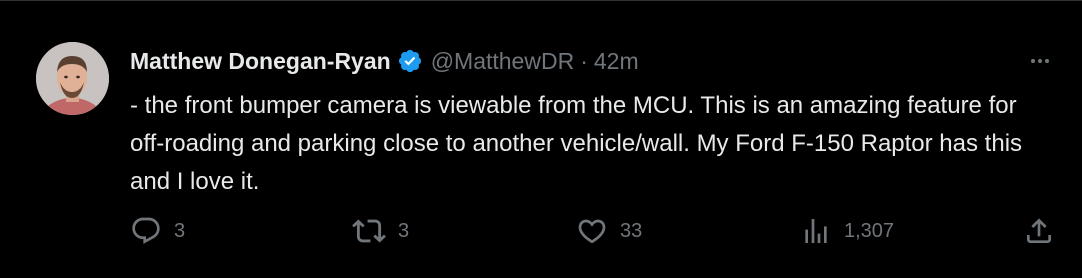  What do you see at coordinates (631, 230) in the screenshot?
I see `like-count: 33` at bounding box center [631, 230].